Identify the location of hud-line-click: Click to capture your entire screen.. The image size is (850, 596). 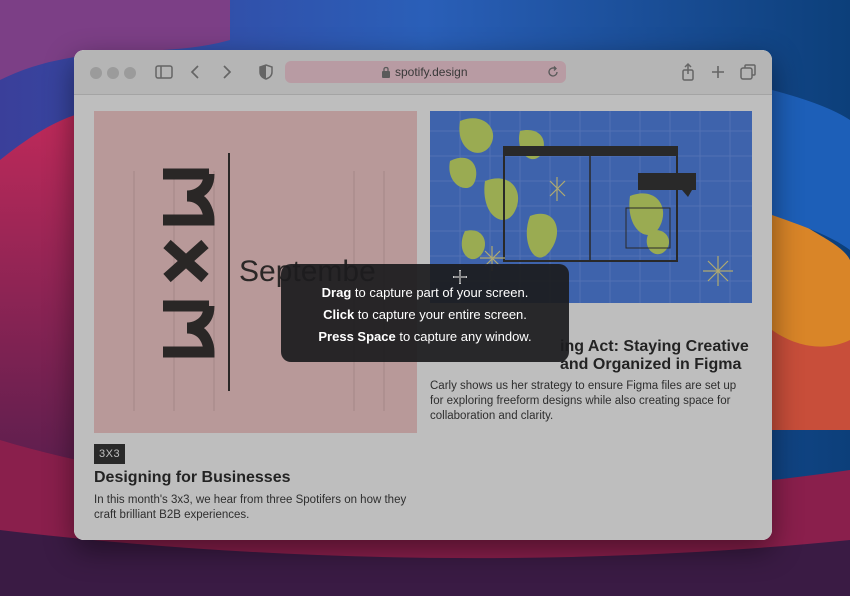
(425, 314).